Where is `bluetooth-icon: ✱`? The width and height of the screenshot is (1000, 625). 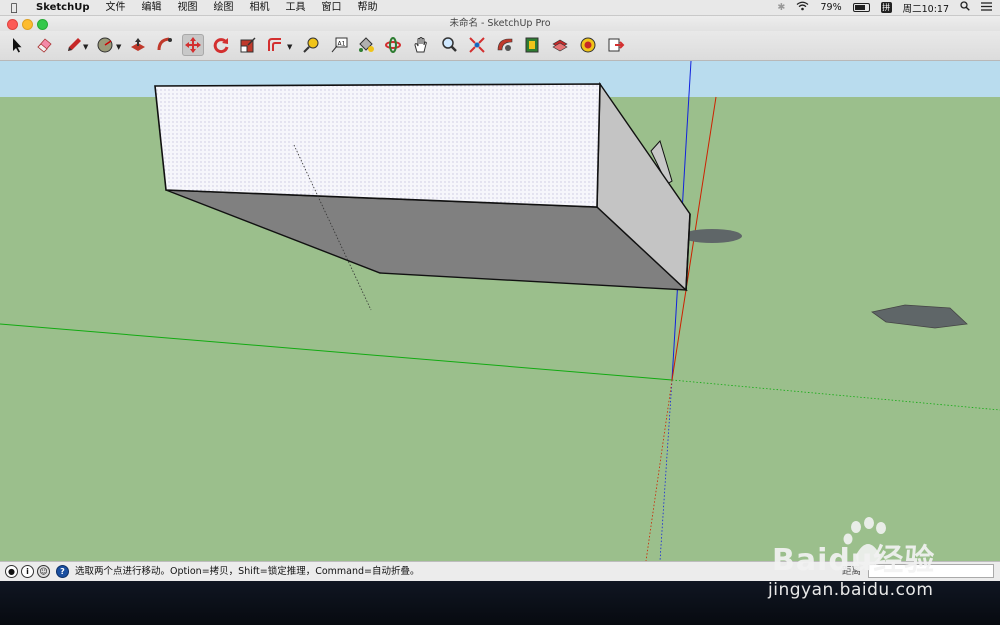
bluetooth-icon: ✱ is located at coordinates (782, 7).